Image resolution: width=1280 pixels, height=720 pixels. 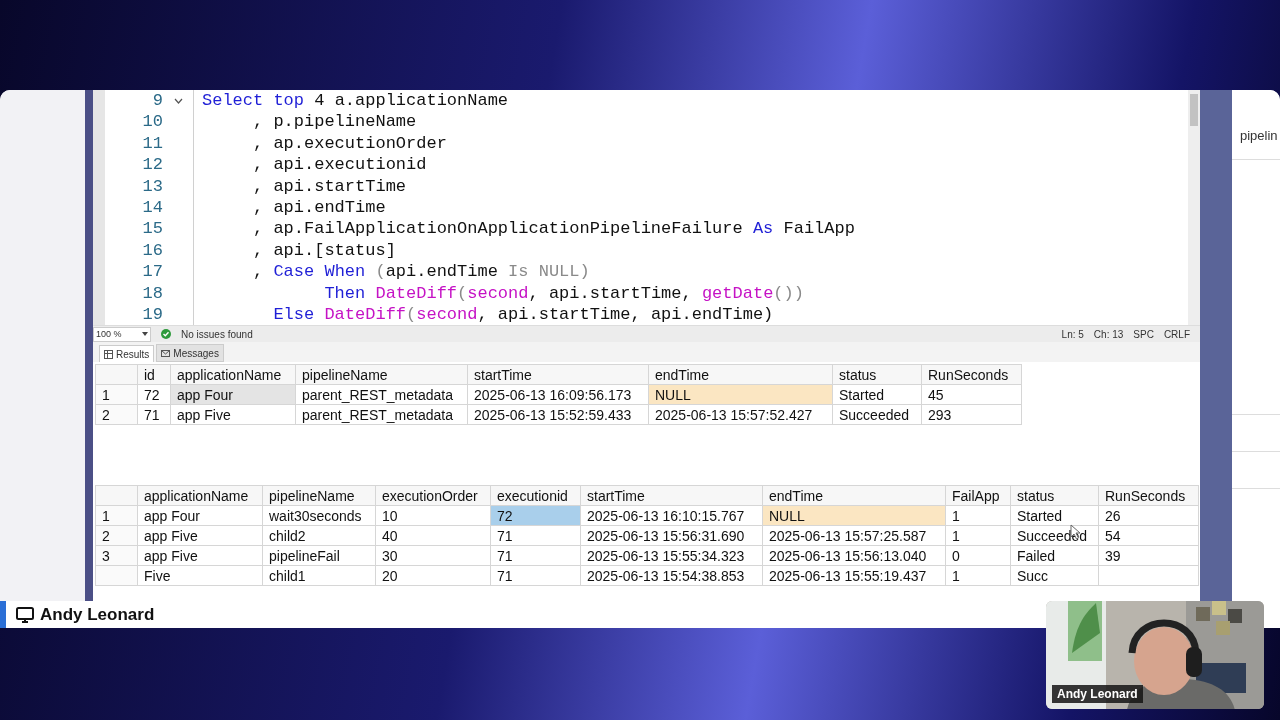 What do you see at coordinates (166, 334) in the screenshot?
I see `check-icon` at bounding box center [166, 334].